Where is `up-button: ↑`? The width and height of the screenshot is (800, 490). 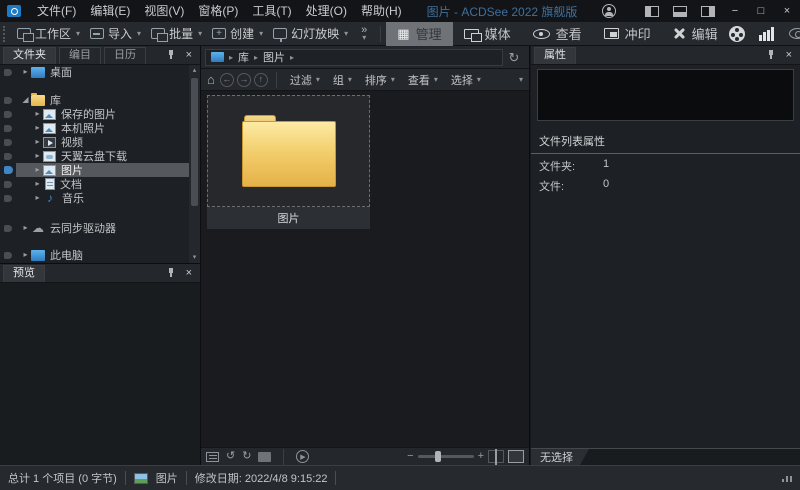
up-button: ↑ is located at coordinates (260, 79).